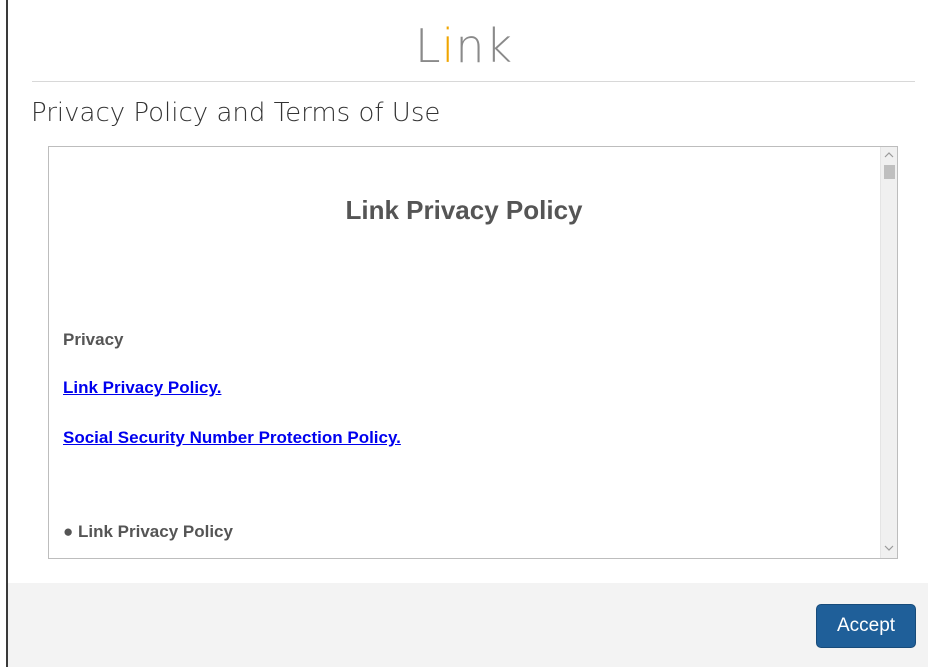  What do you see at coordinates (468, 625) in the screenshot?
I see `footer-bar` at bounding box center [468, 625].